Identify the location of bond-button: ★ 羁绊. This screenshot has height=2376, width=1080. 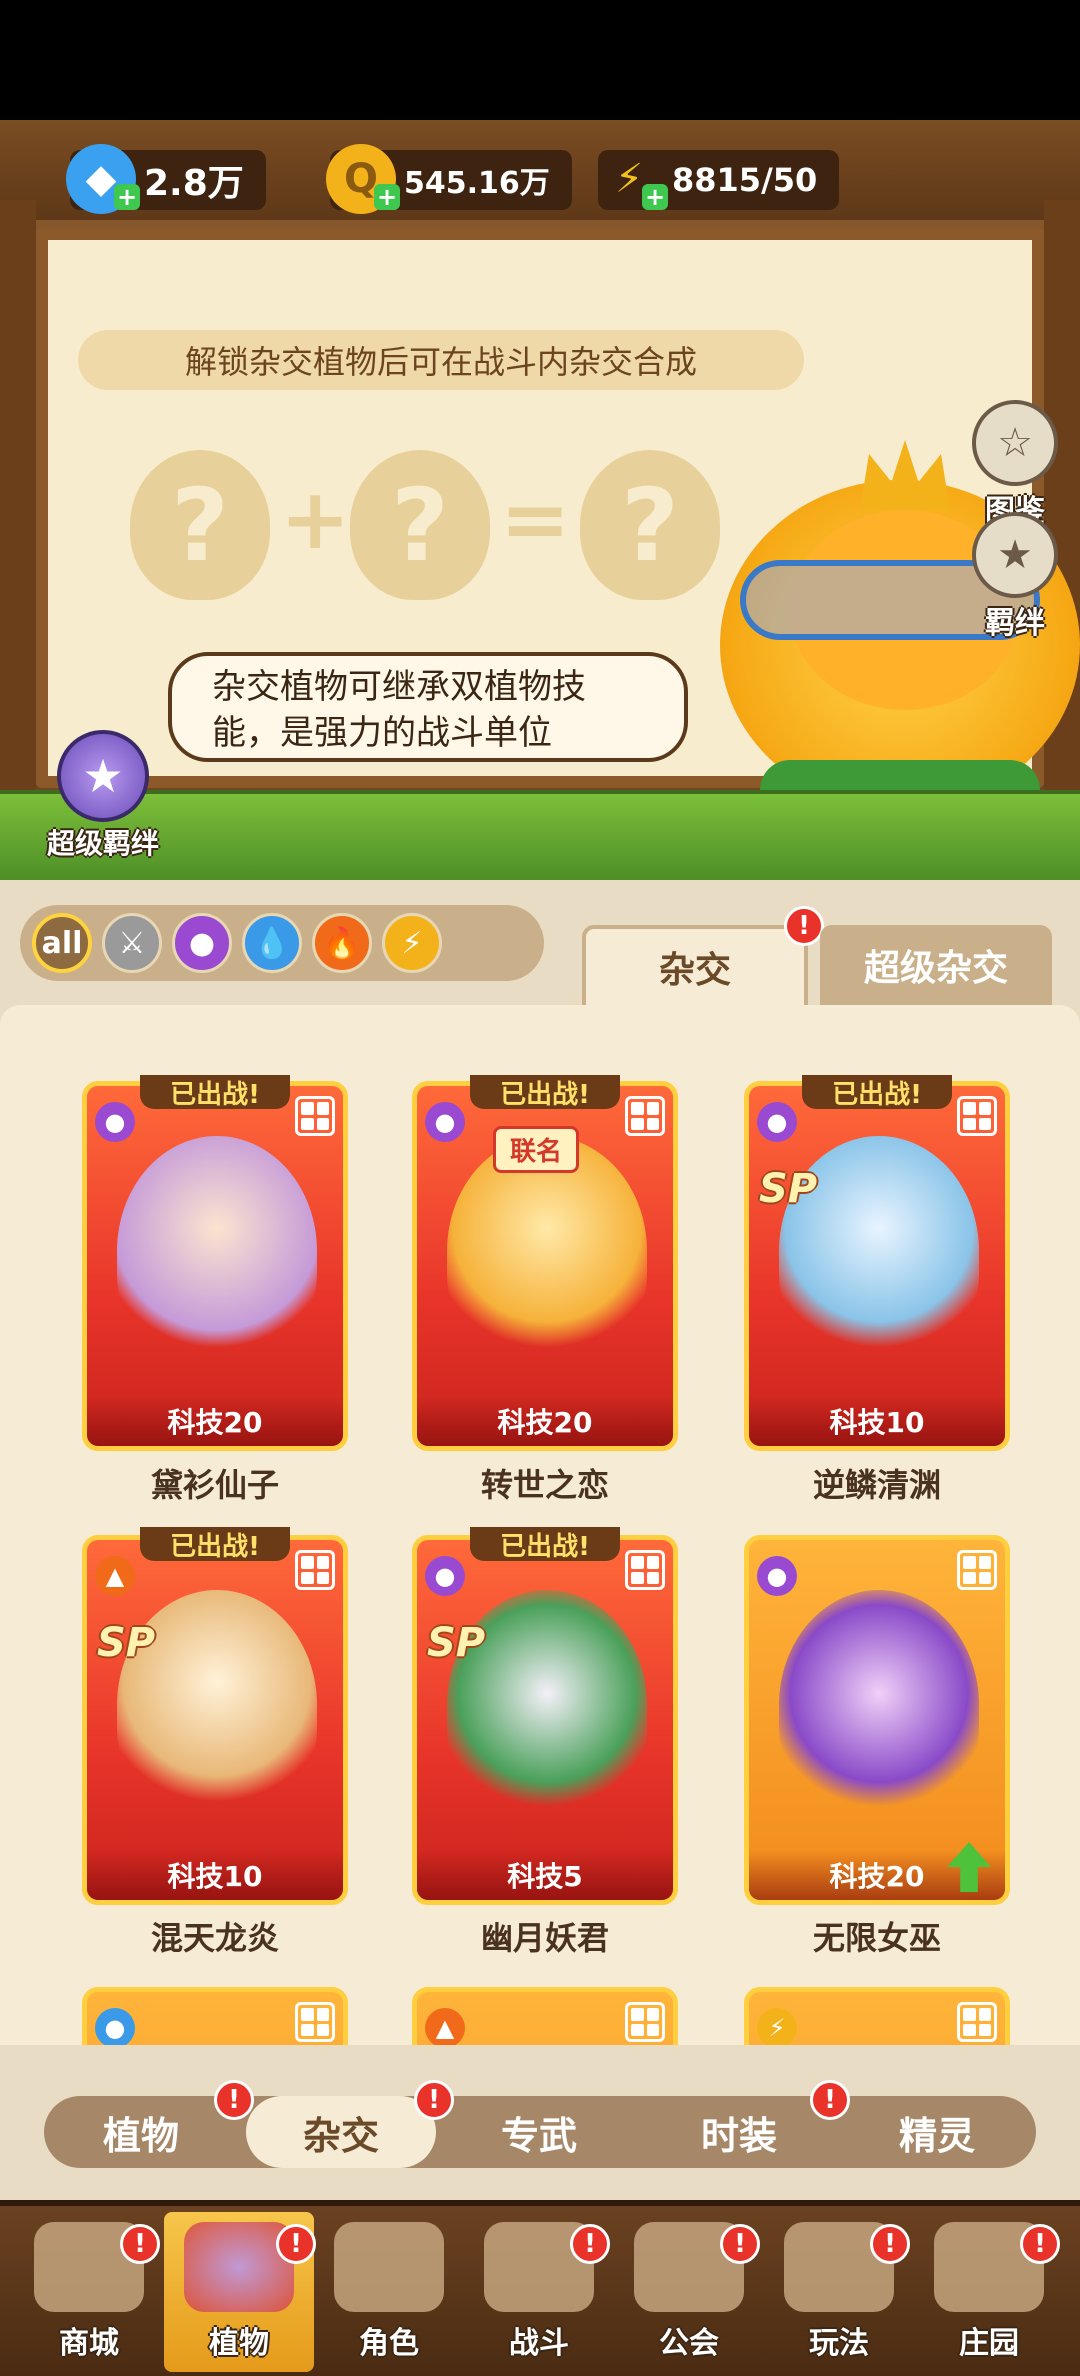
(1015, 577).